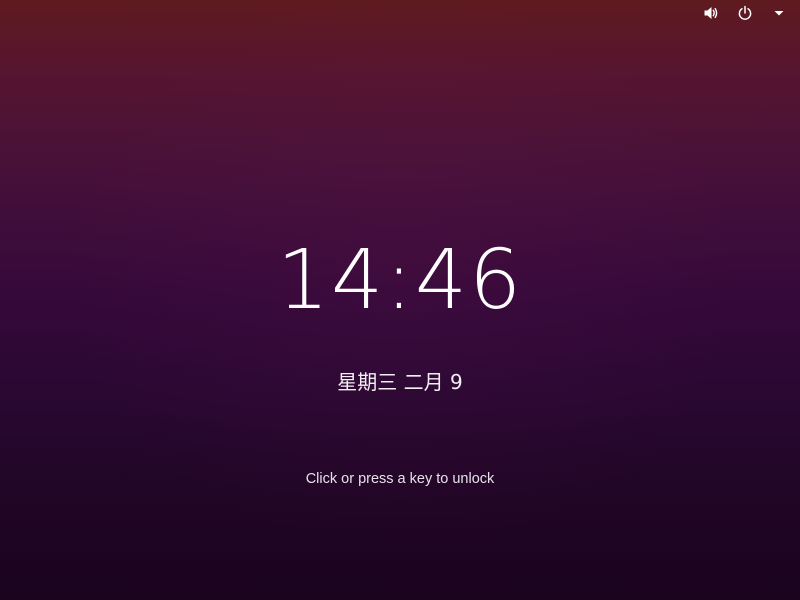  Describe the element at coordinates (400, 382) in the screenshot. I see `clock-date: 星期三 二月 9` at that location.